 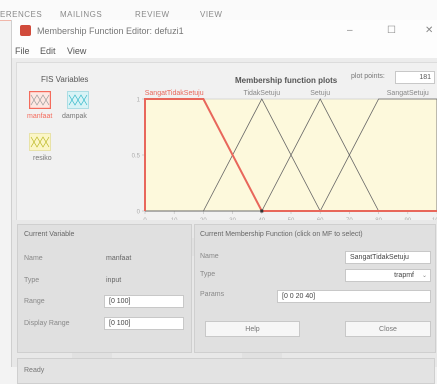 What do you see at coordinates (21, 14) in the screenshot?
I see `ribbon-tab-references: ERENCES` at bounding box center [21, 14].